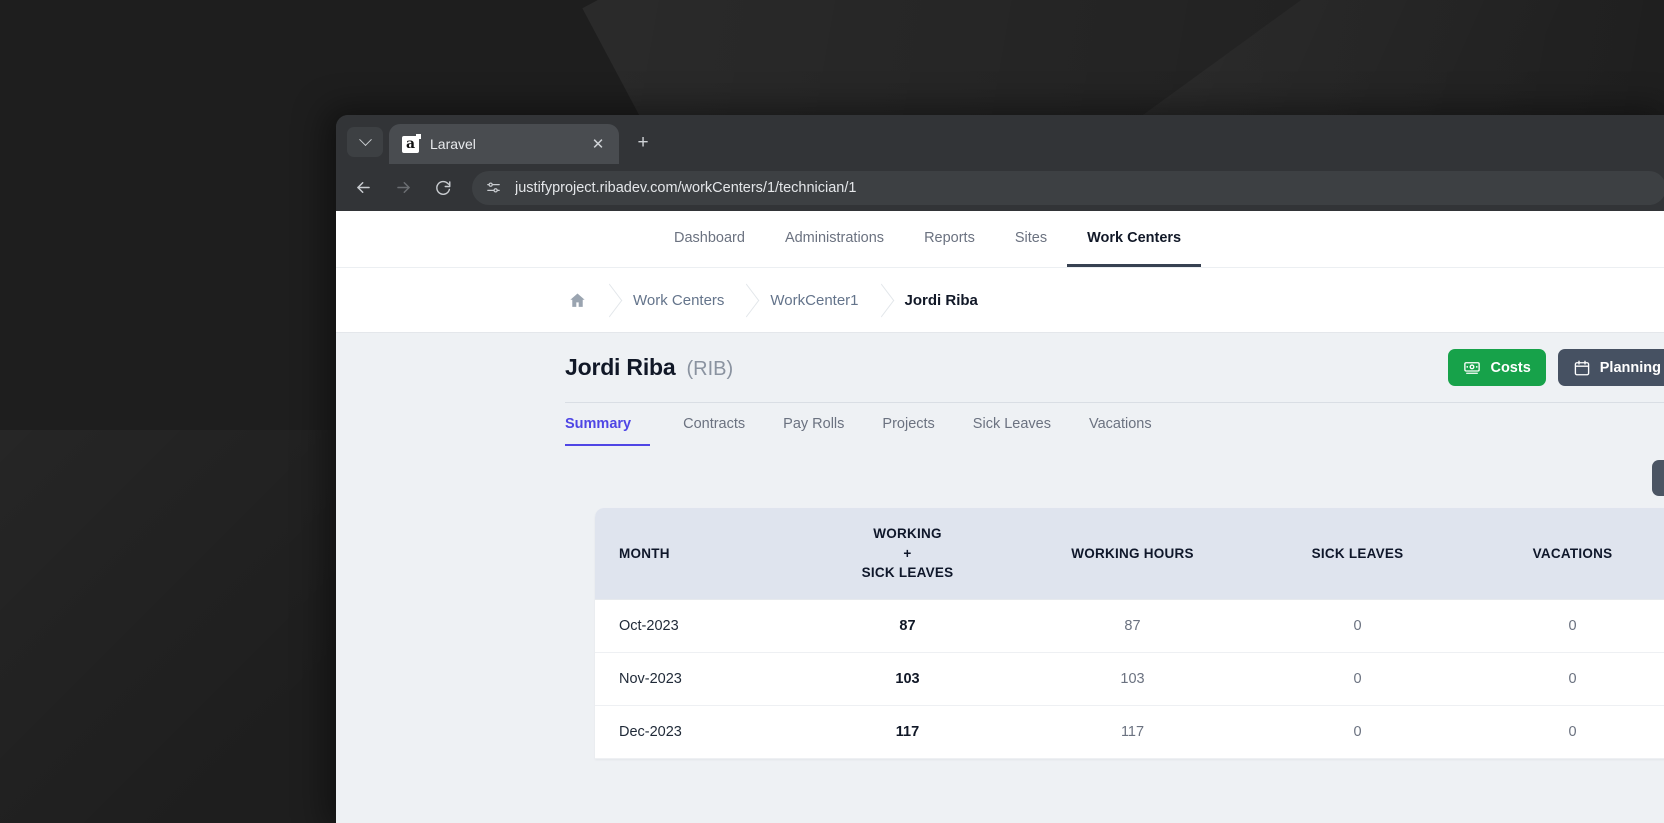 The width and height of the screenshot is (1664, 823). Describe the element at coordinates (1357, 553) in the screenshot. I see `column-header-sick-leaves: SICK LEAVES` at that location.